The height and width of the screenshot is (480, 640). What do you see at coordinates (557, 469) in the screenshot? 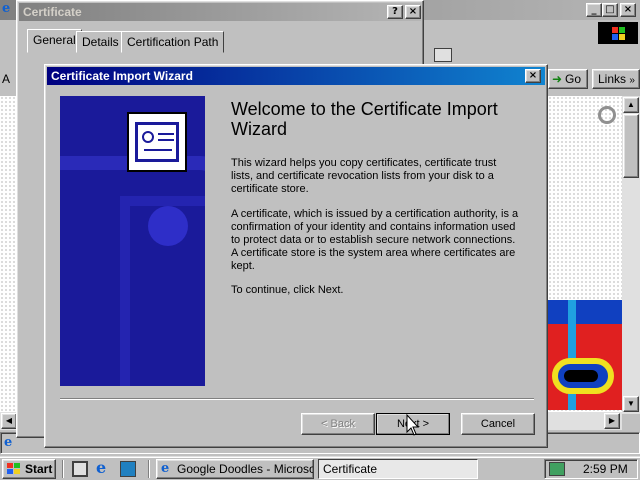
I see `network-icon` at bounding box center [557, 469].